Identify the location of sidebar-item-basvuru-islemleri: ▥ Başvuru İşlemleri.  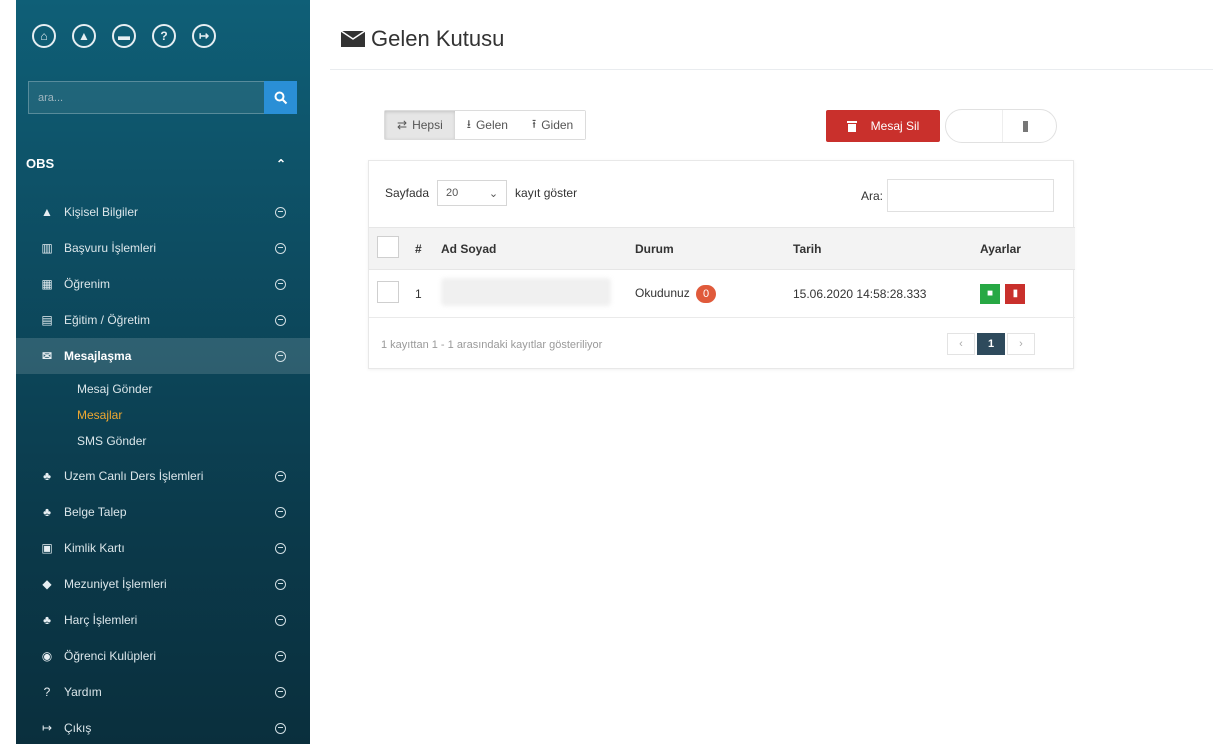
(163, 248).